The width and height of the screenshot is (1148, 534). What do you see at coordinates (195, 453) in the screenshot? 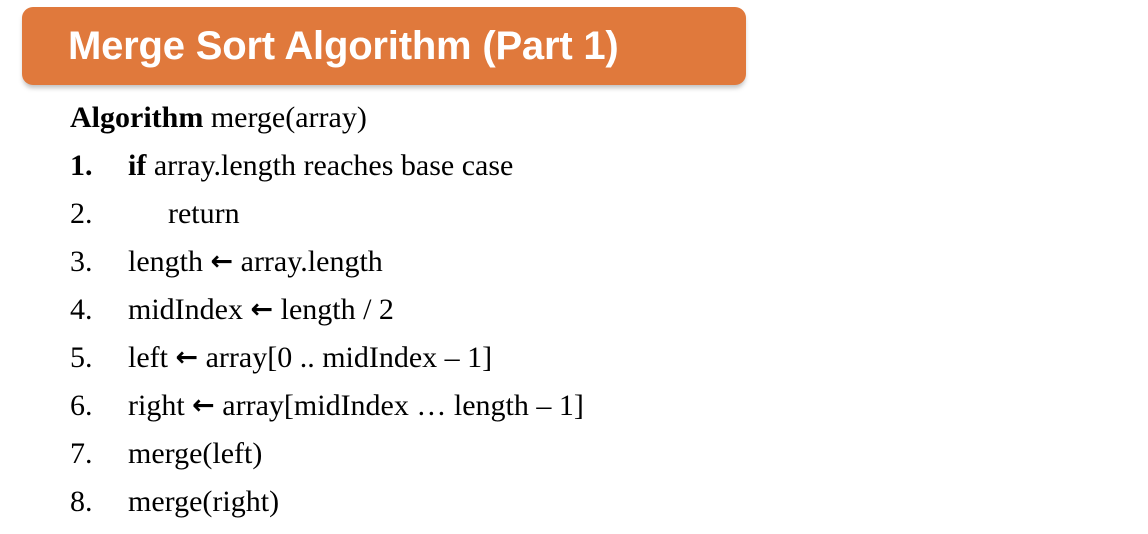
I see `step-text: merge(left)` at bounding box center [195, 453].